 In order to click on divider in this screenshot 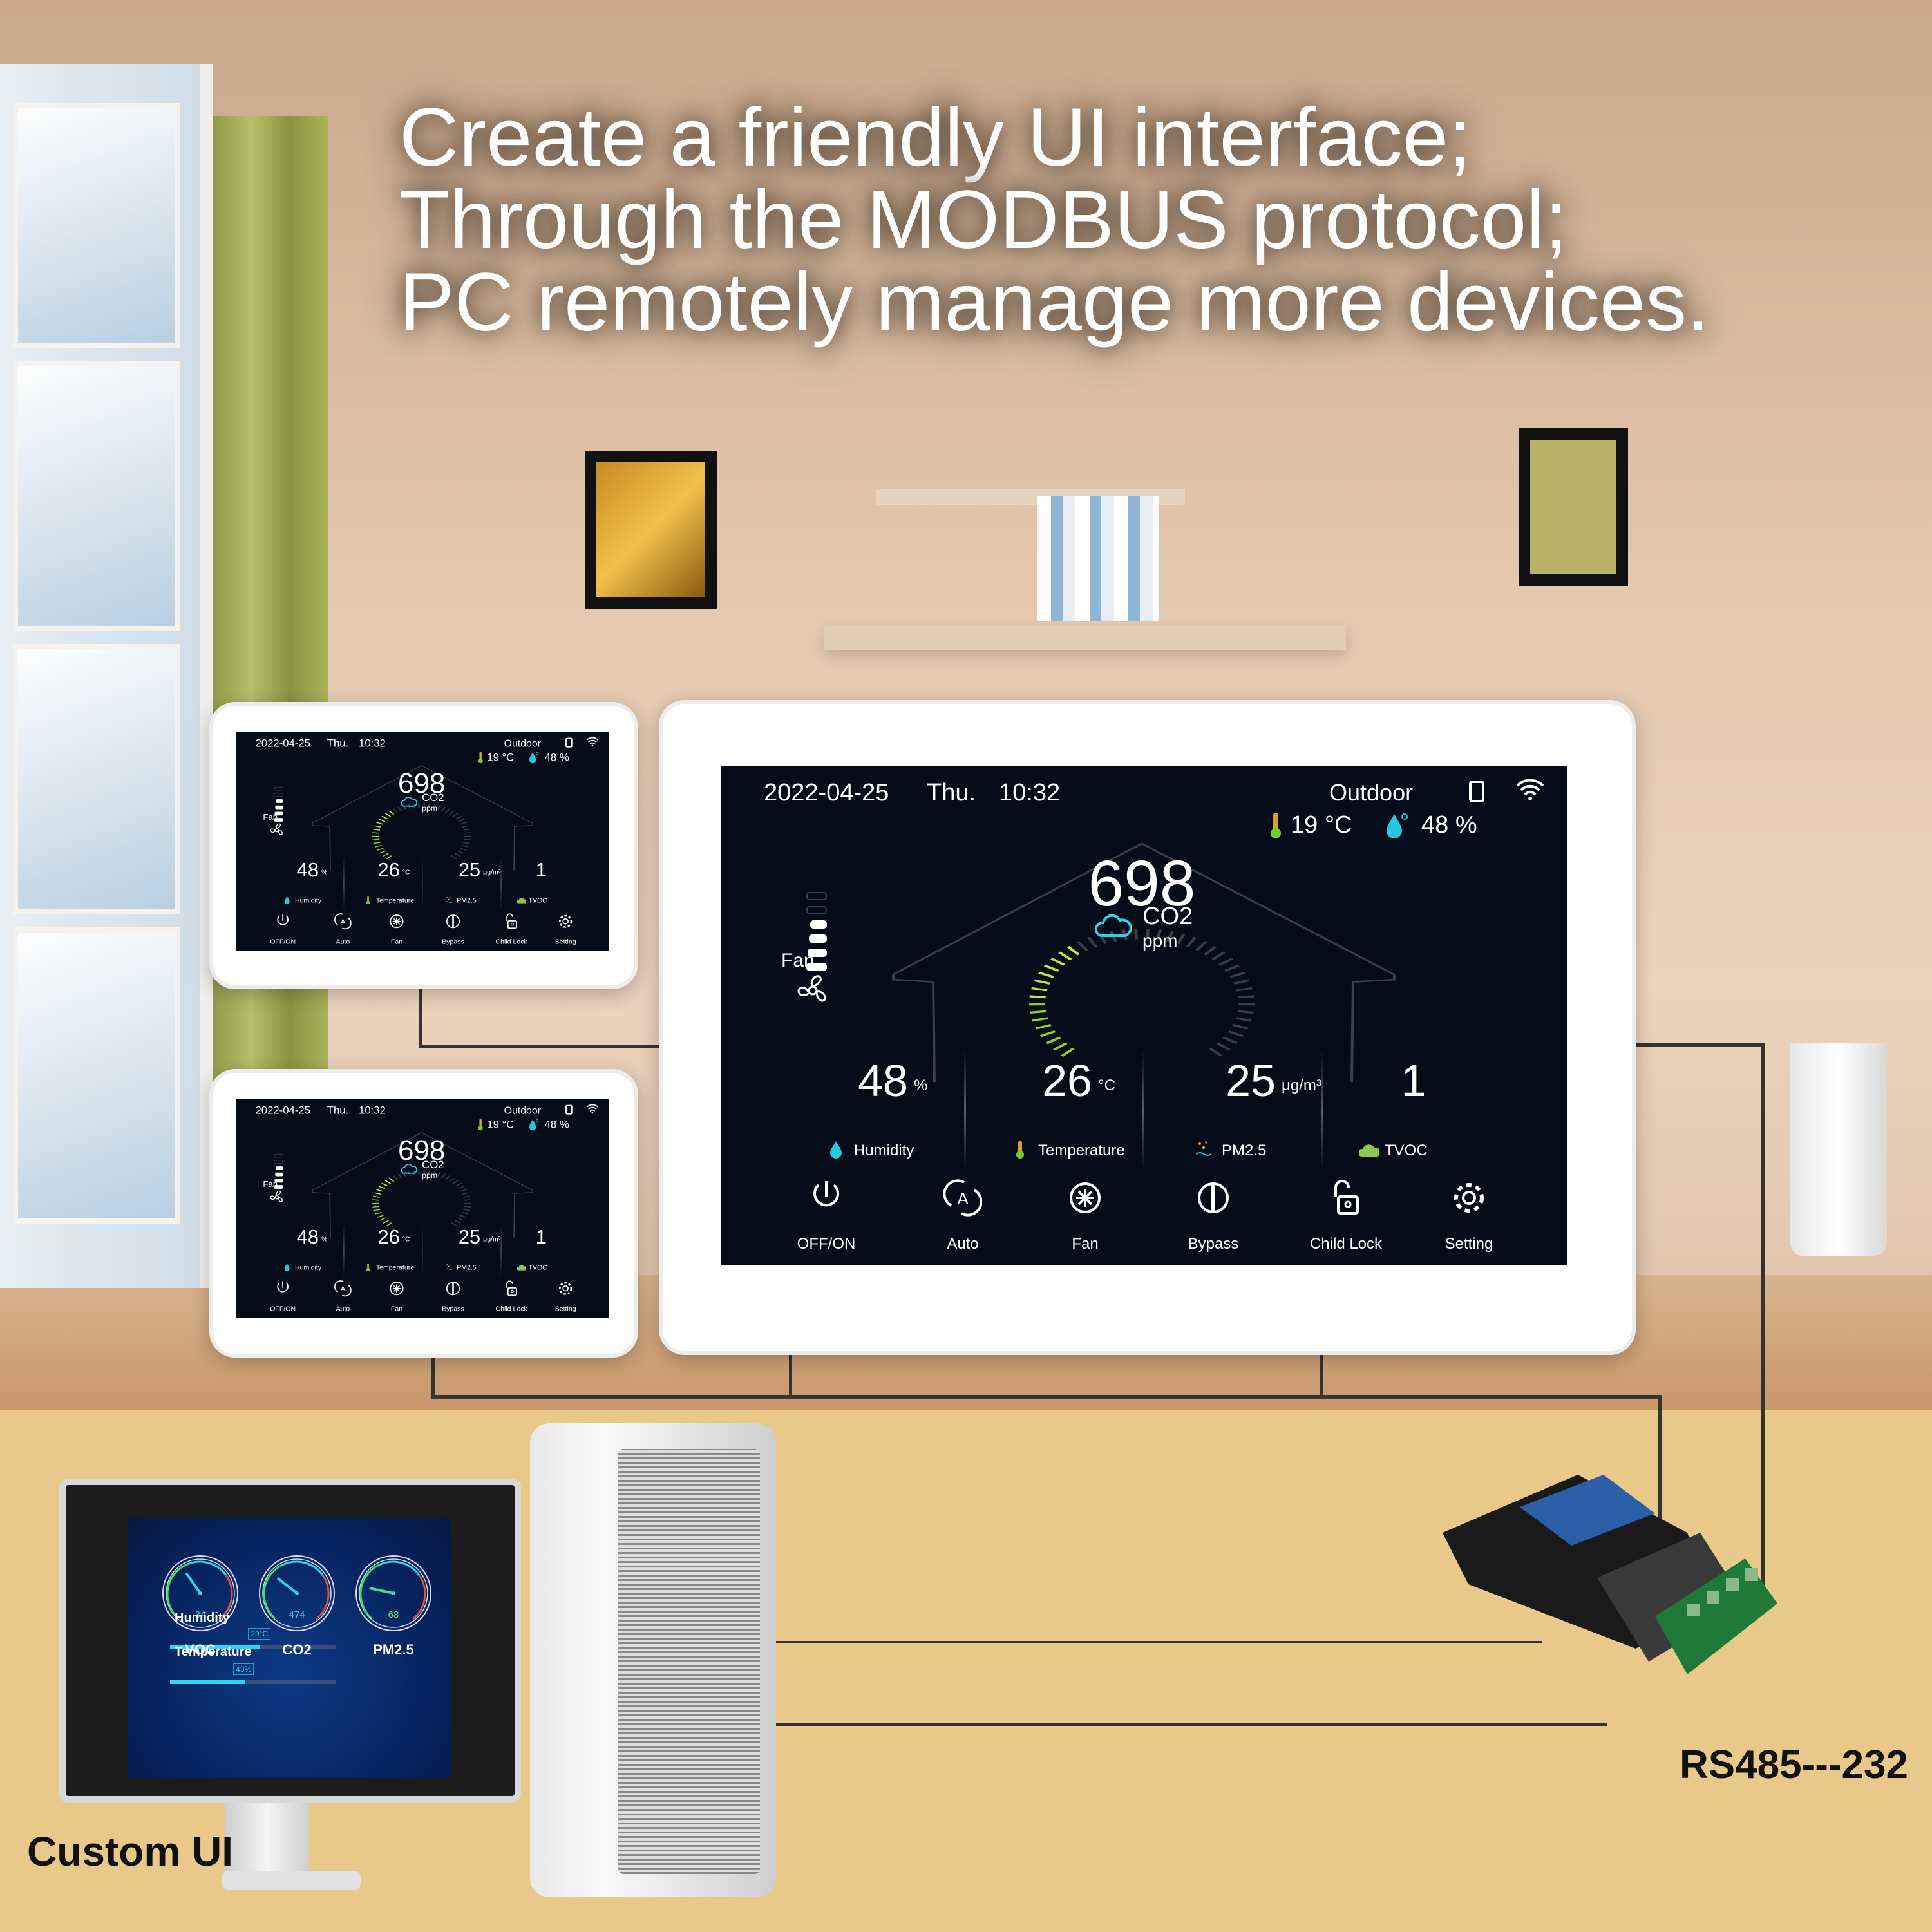, I will do `click(344, 883)`.